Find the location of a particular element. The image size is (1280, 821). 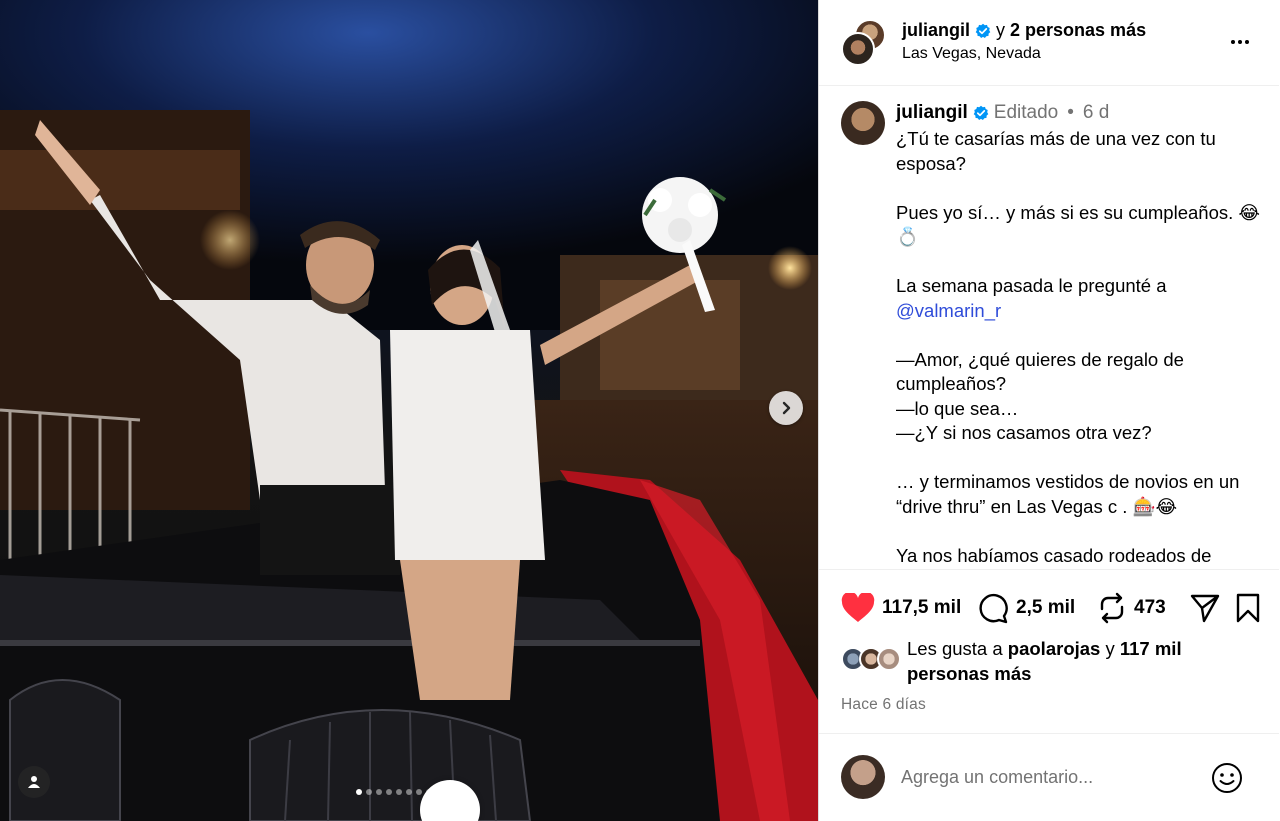

share-icon is located at coordinates (1205, 608).